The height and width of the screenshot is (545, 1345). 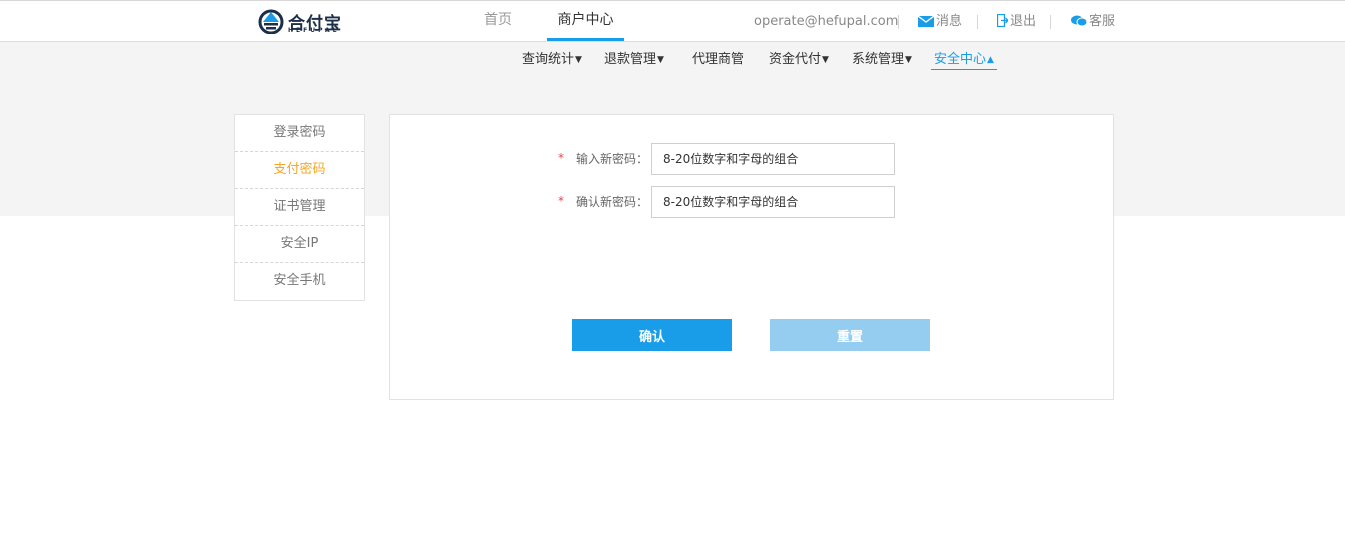 I want to click on subnav-label: 代理商管, so click(x=718, y=59).